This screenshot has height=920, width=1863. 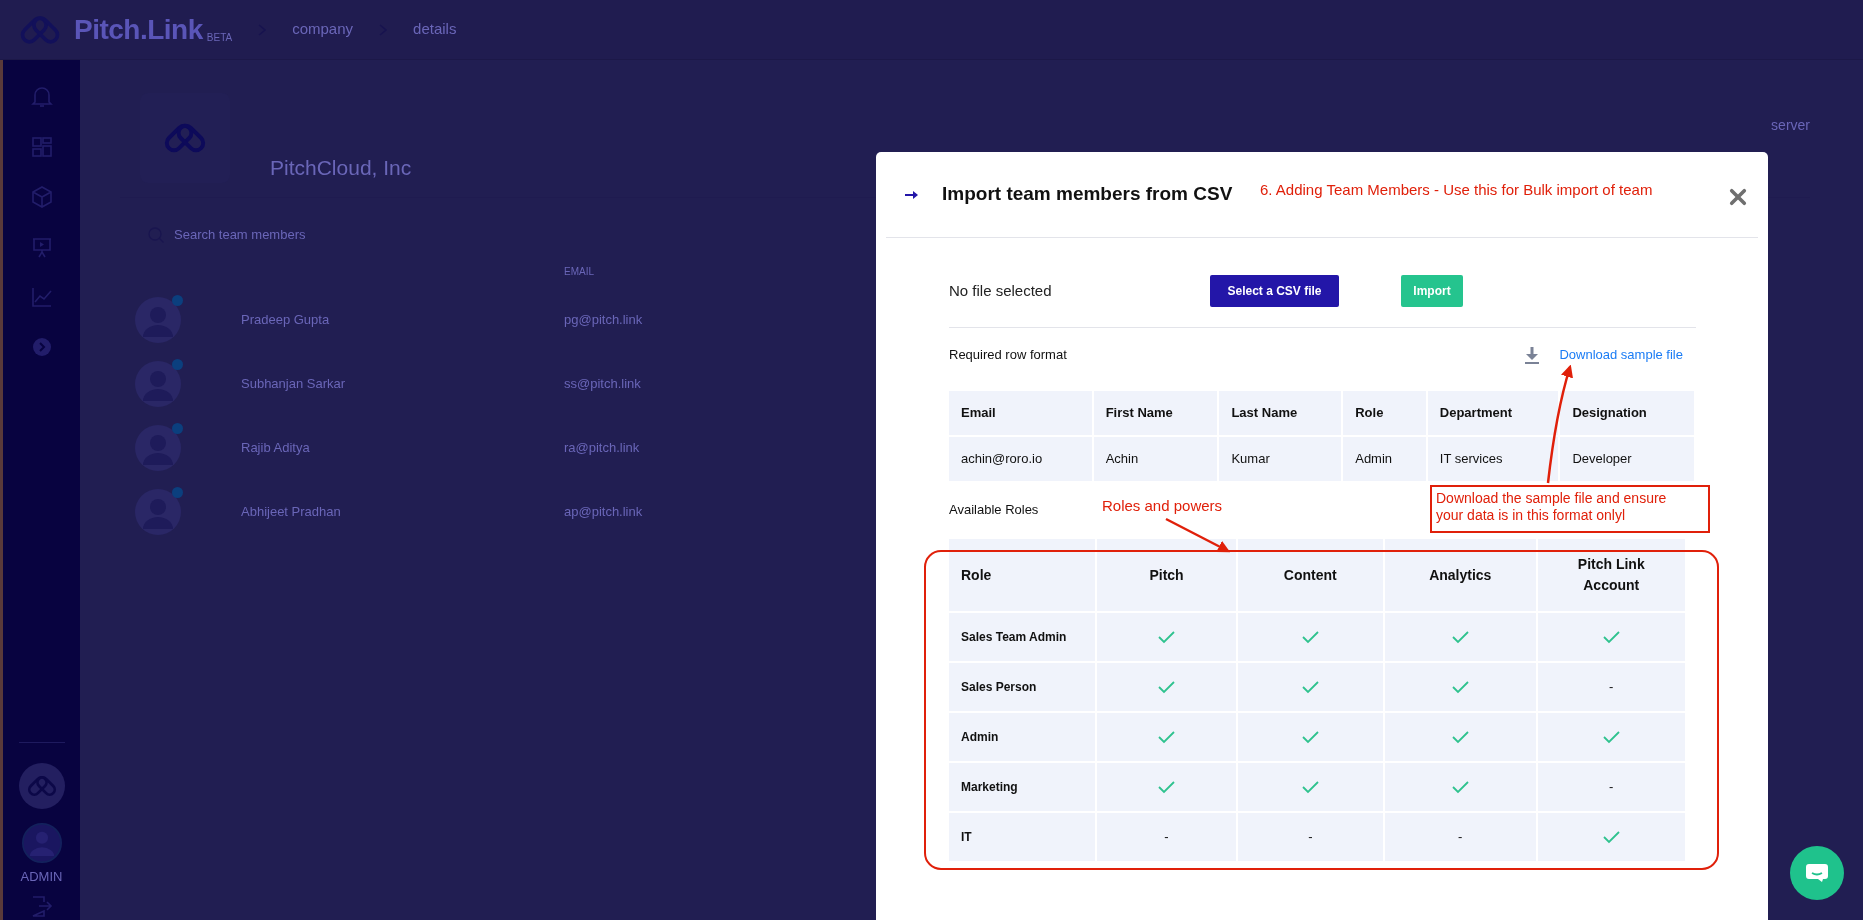 I want to click on company-name: PitchCloud, Inc, so click(x=341, y=167).